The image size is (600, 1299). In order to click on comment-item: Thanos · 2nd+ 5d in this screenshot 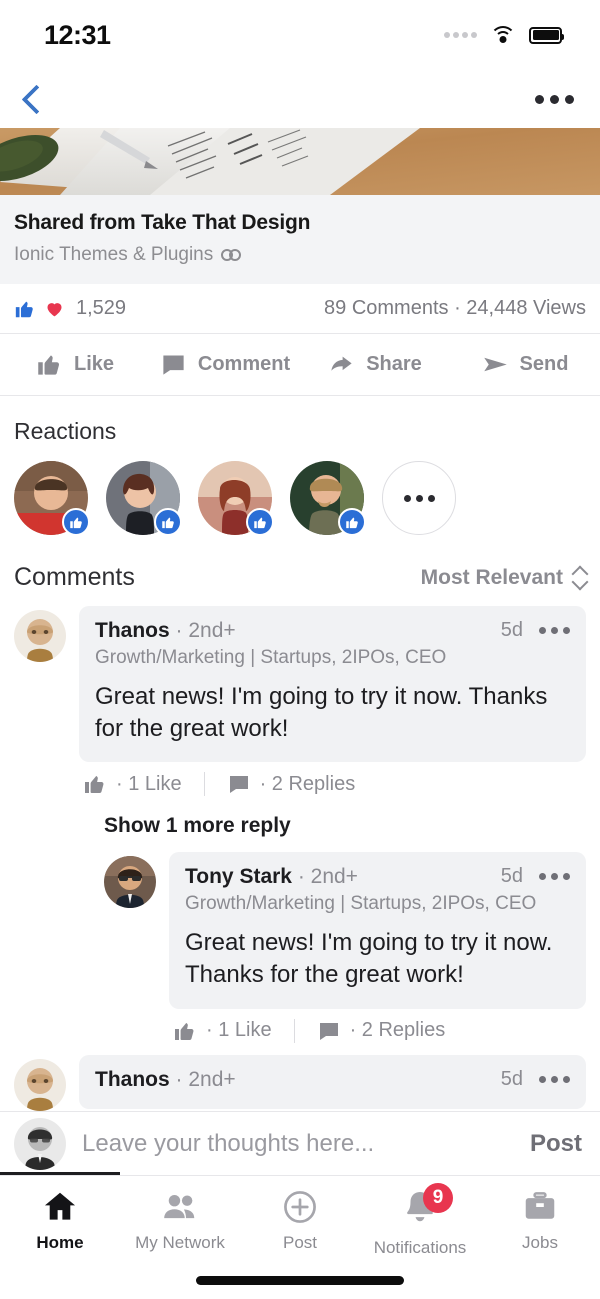, I will do `click(300, 1079)`.